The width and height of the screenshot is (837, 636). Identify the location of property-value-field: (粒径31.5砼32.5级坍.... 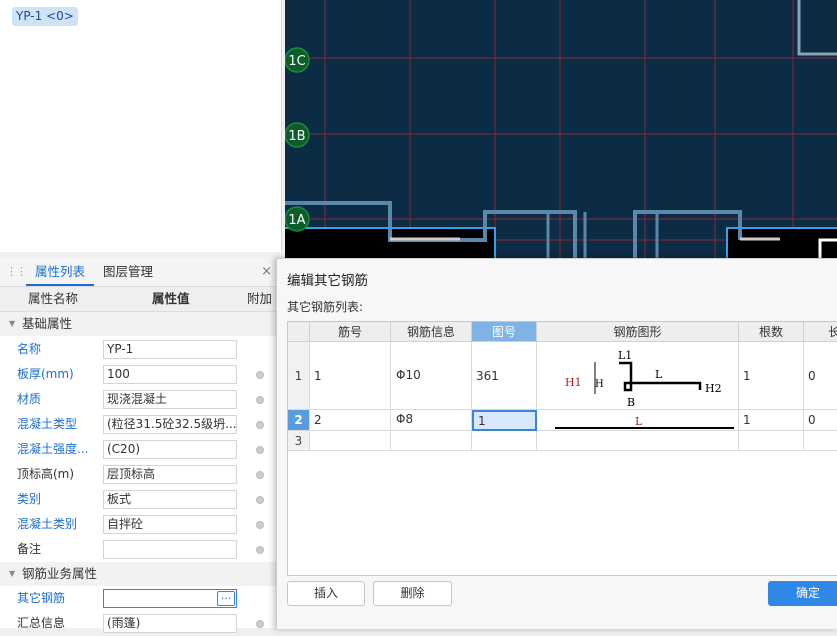
(170, 424).